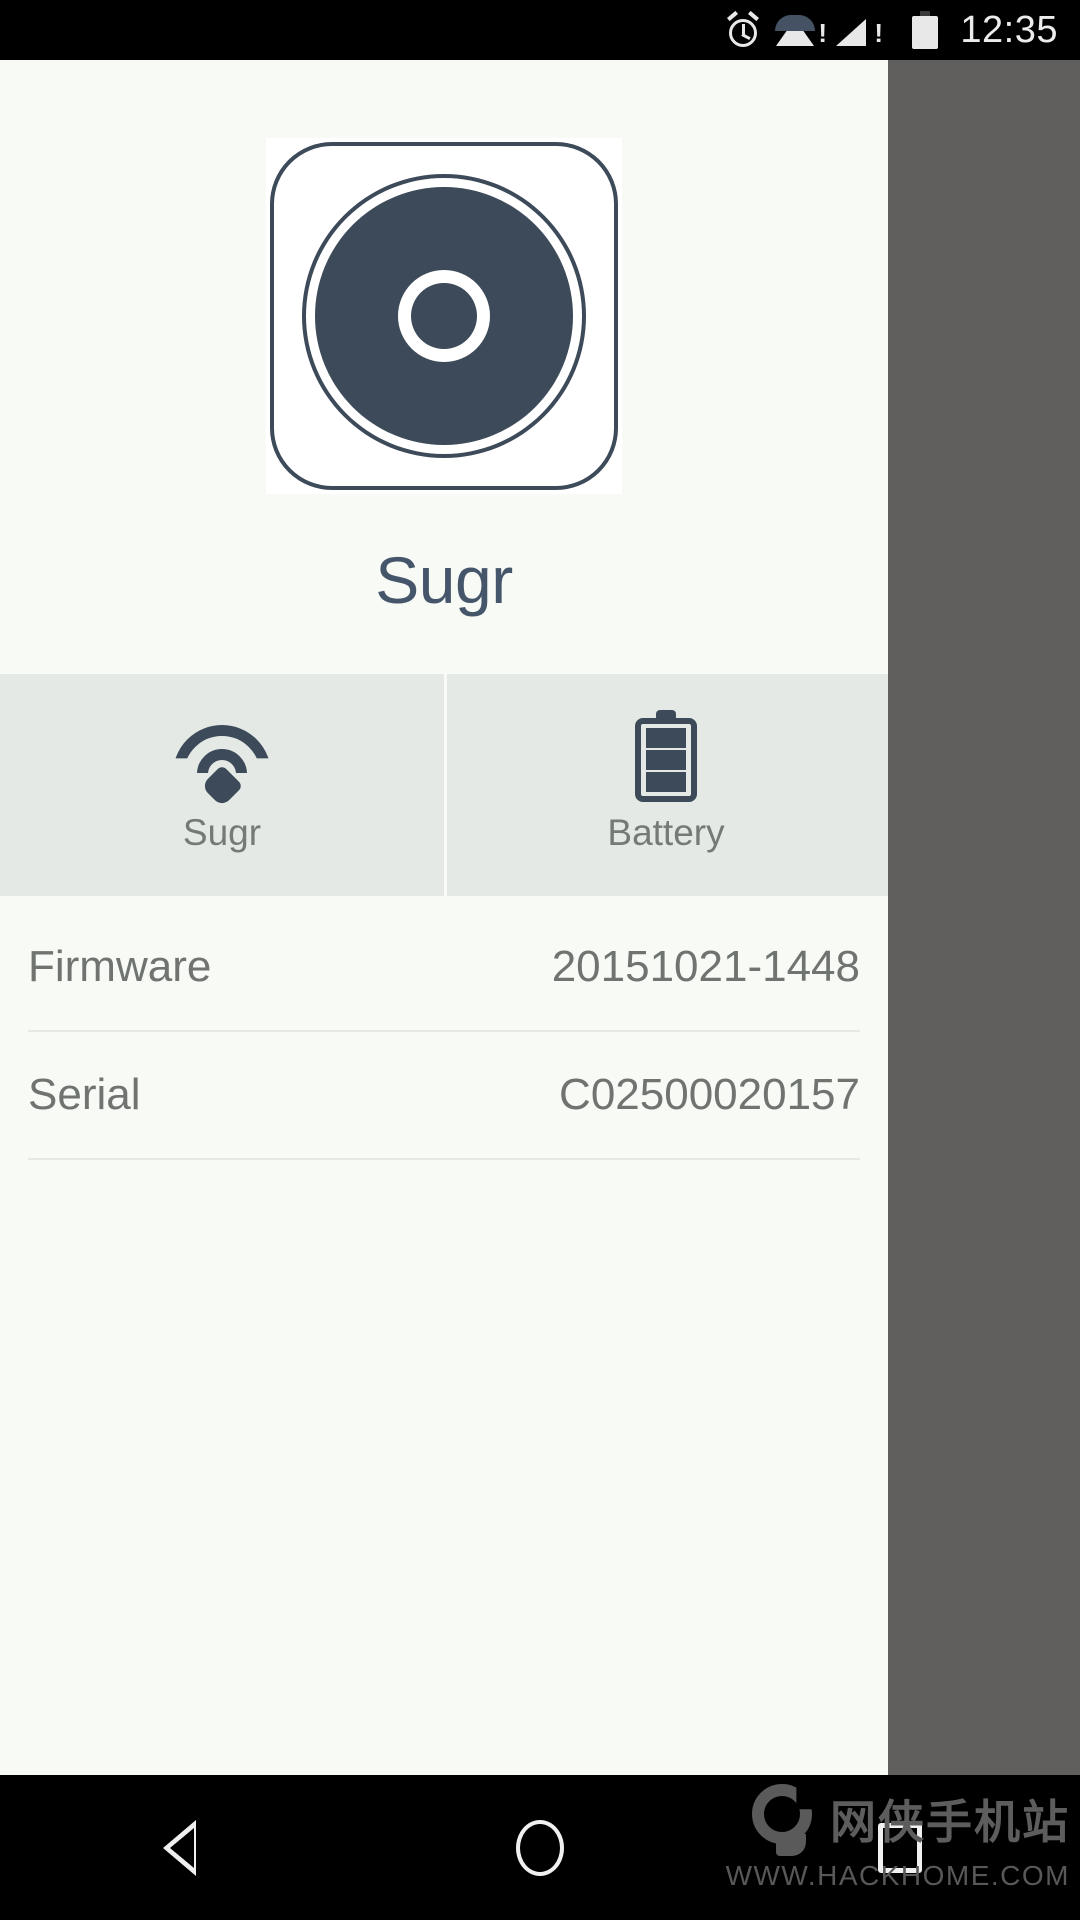 The width and height of the screenshot is (1080, 1920). Describe the element at coordinates (801, 30) in the screenshot. I see `wifi-warning-icon: !` at that location.